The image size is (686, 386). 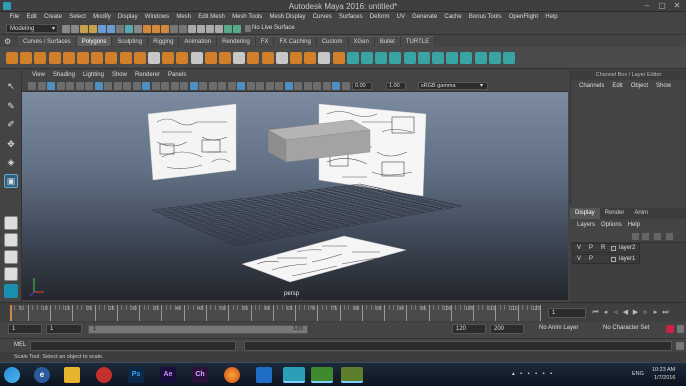 I want to click on layer-up-icon, so click(x=635, y=236).